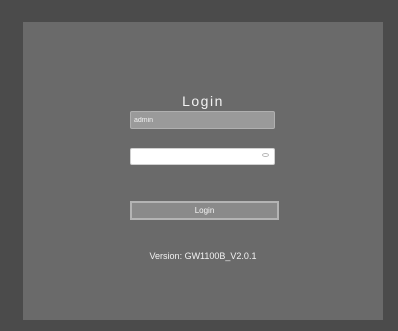 This screenshot has width=398, height=331. I want to click on password-input, so click(202, 156).